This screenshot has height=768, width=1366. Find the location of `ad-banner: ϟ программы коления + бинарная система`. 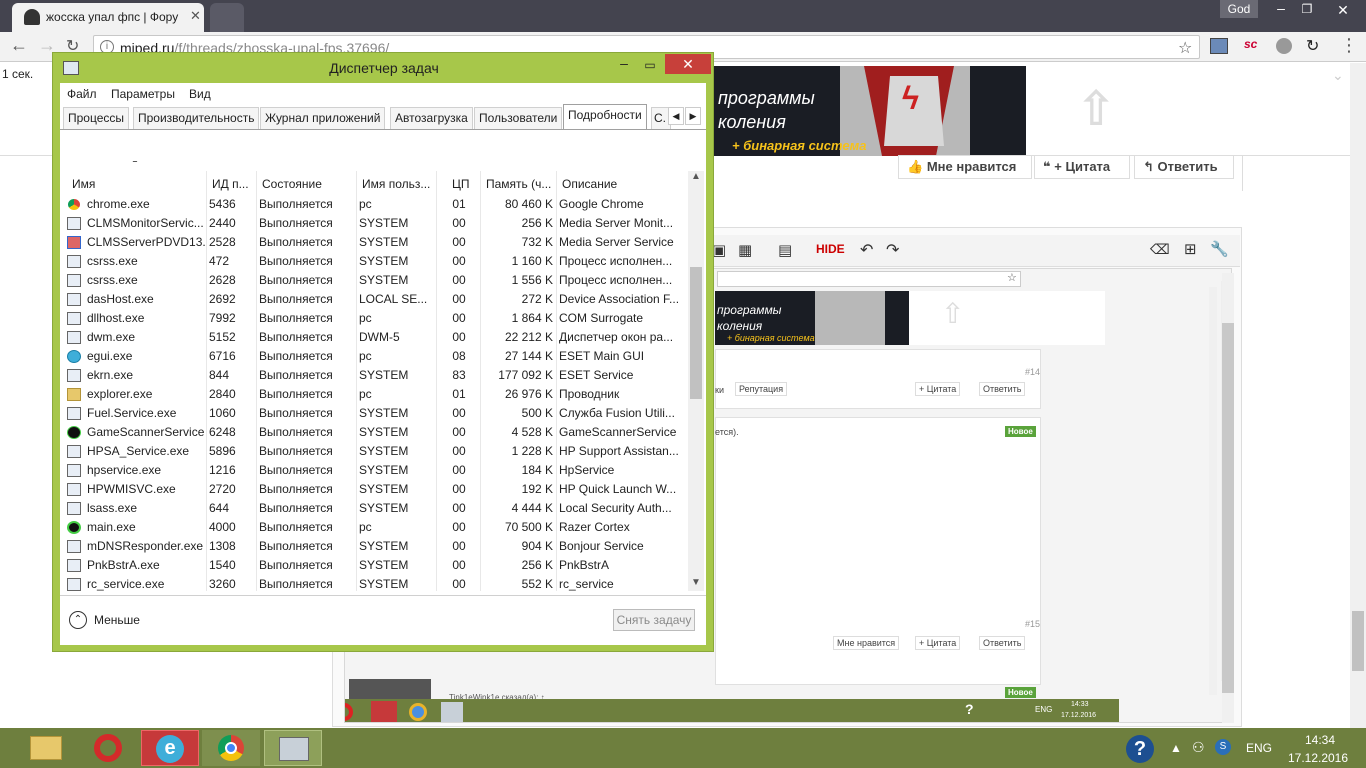

ad-banner: ϟ программы коления + бинарная система is located at coordinates (870, 111).